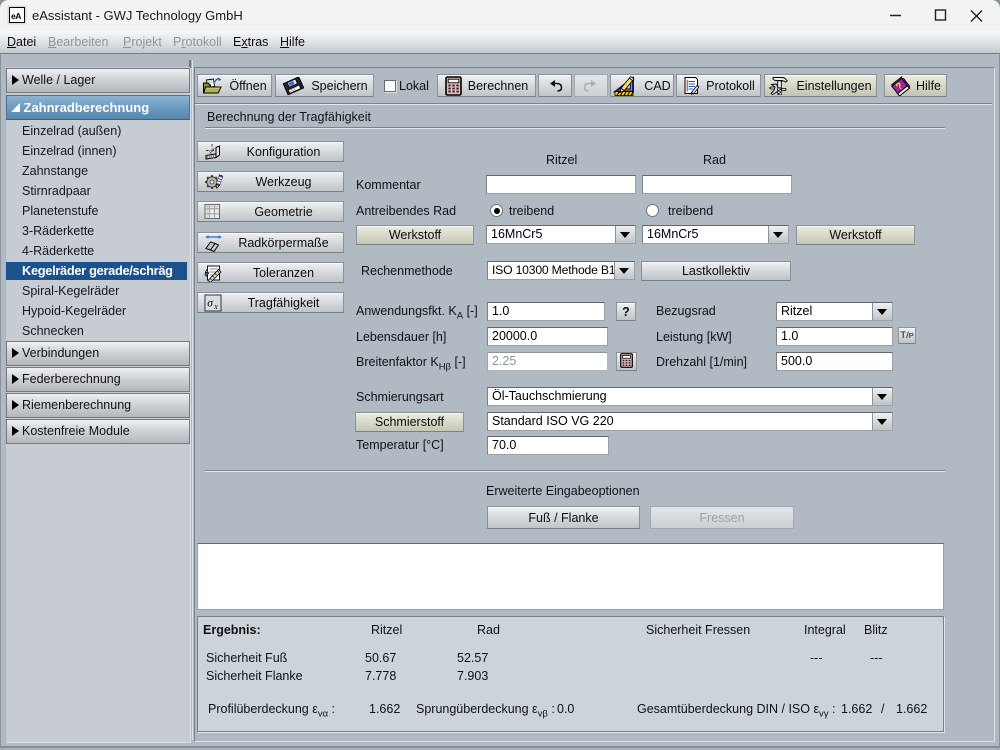 Image resolution: width=1000 pixels, height=750 pixels. I want to click on svg-text: x, so click(215, 306).